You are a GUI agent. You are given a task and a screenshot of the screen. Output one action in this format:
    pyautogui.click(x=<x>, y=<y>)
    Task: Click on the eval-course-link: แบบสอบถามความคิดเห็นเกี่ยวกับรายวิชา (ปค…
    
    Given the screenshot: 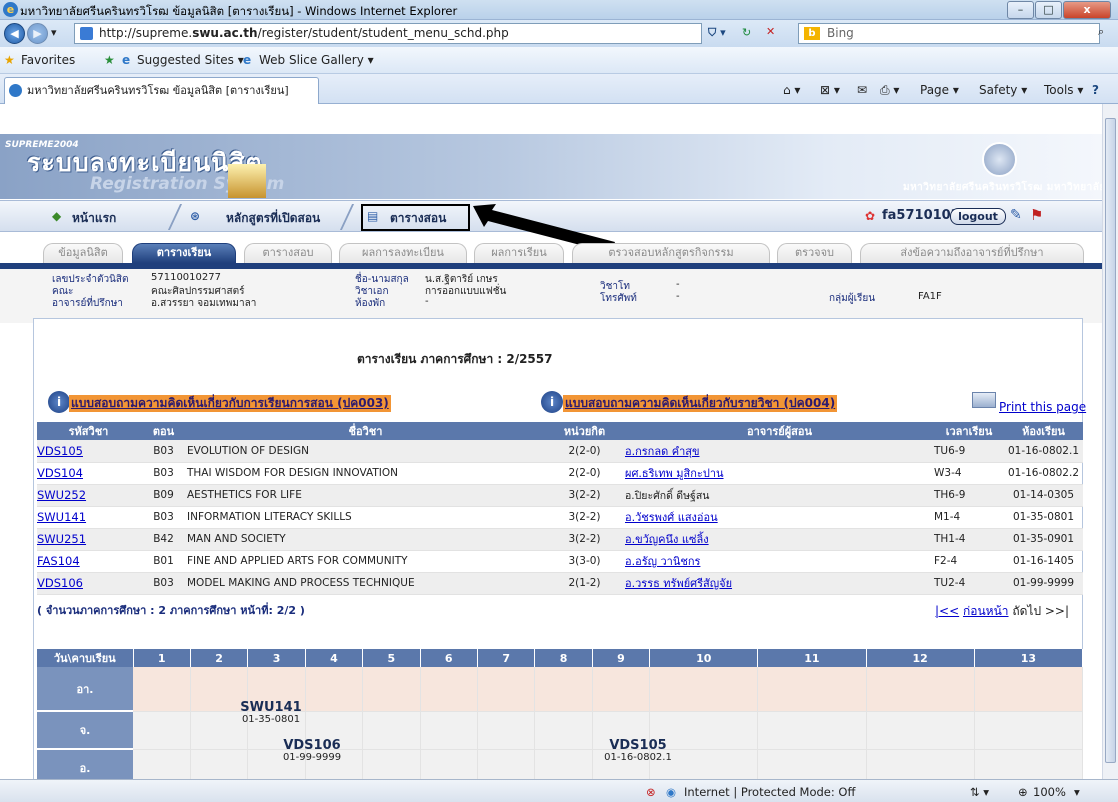 What is the action you would take?
    pyautogui.click(x=700, y=403)
    